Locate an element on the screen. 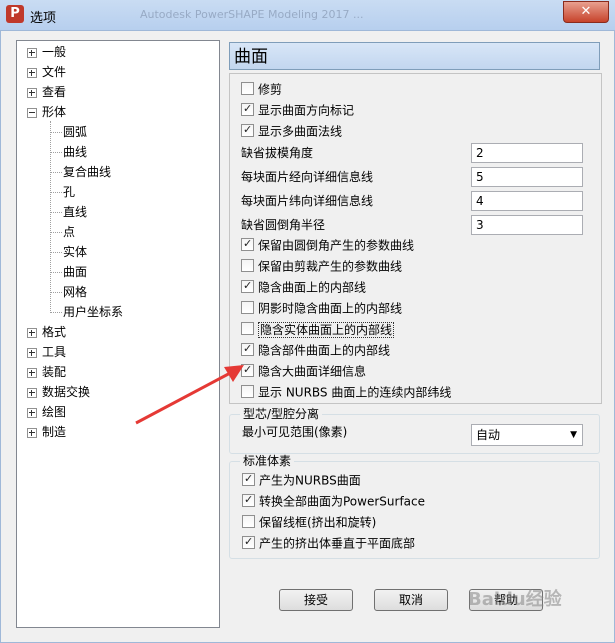 The width and height of the screenshot is (615, 643). tree-leaf: 网格 is located at coordinates (75, 292).